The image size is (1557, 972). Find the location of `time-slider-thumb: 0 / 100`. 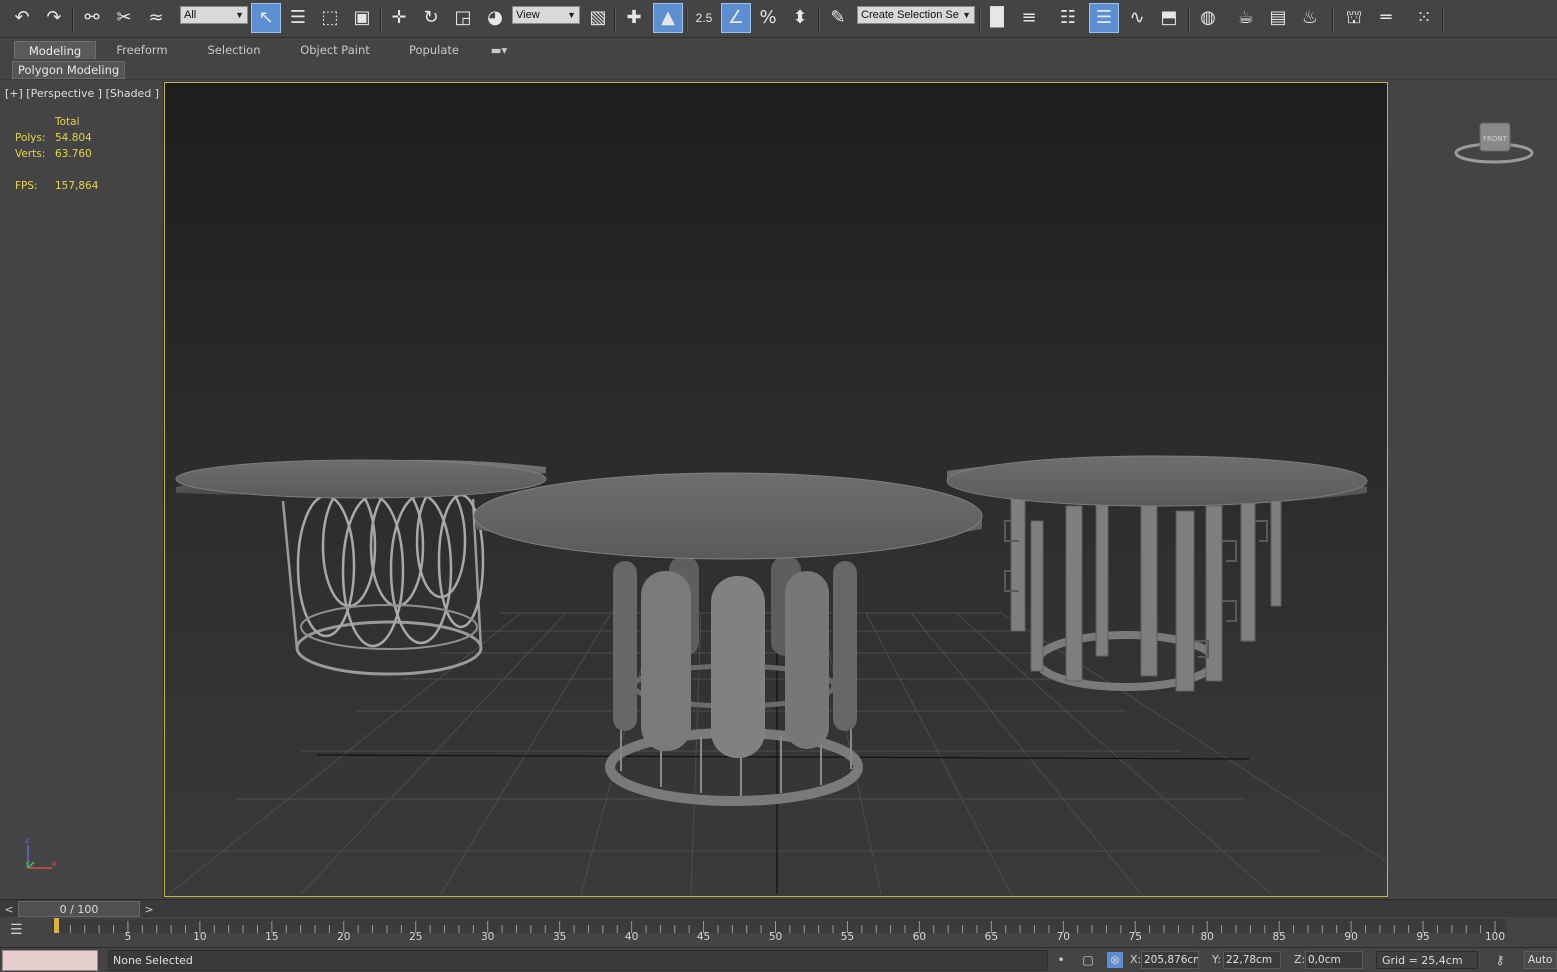

time-slider-thumb: 0 / 100 is located at coordinates (79, 909).